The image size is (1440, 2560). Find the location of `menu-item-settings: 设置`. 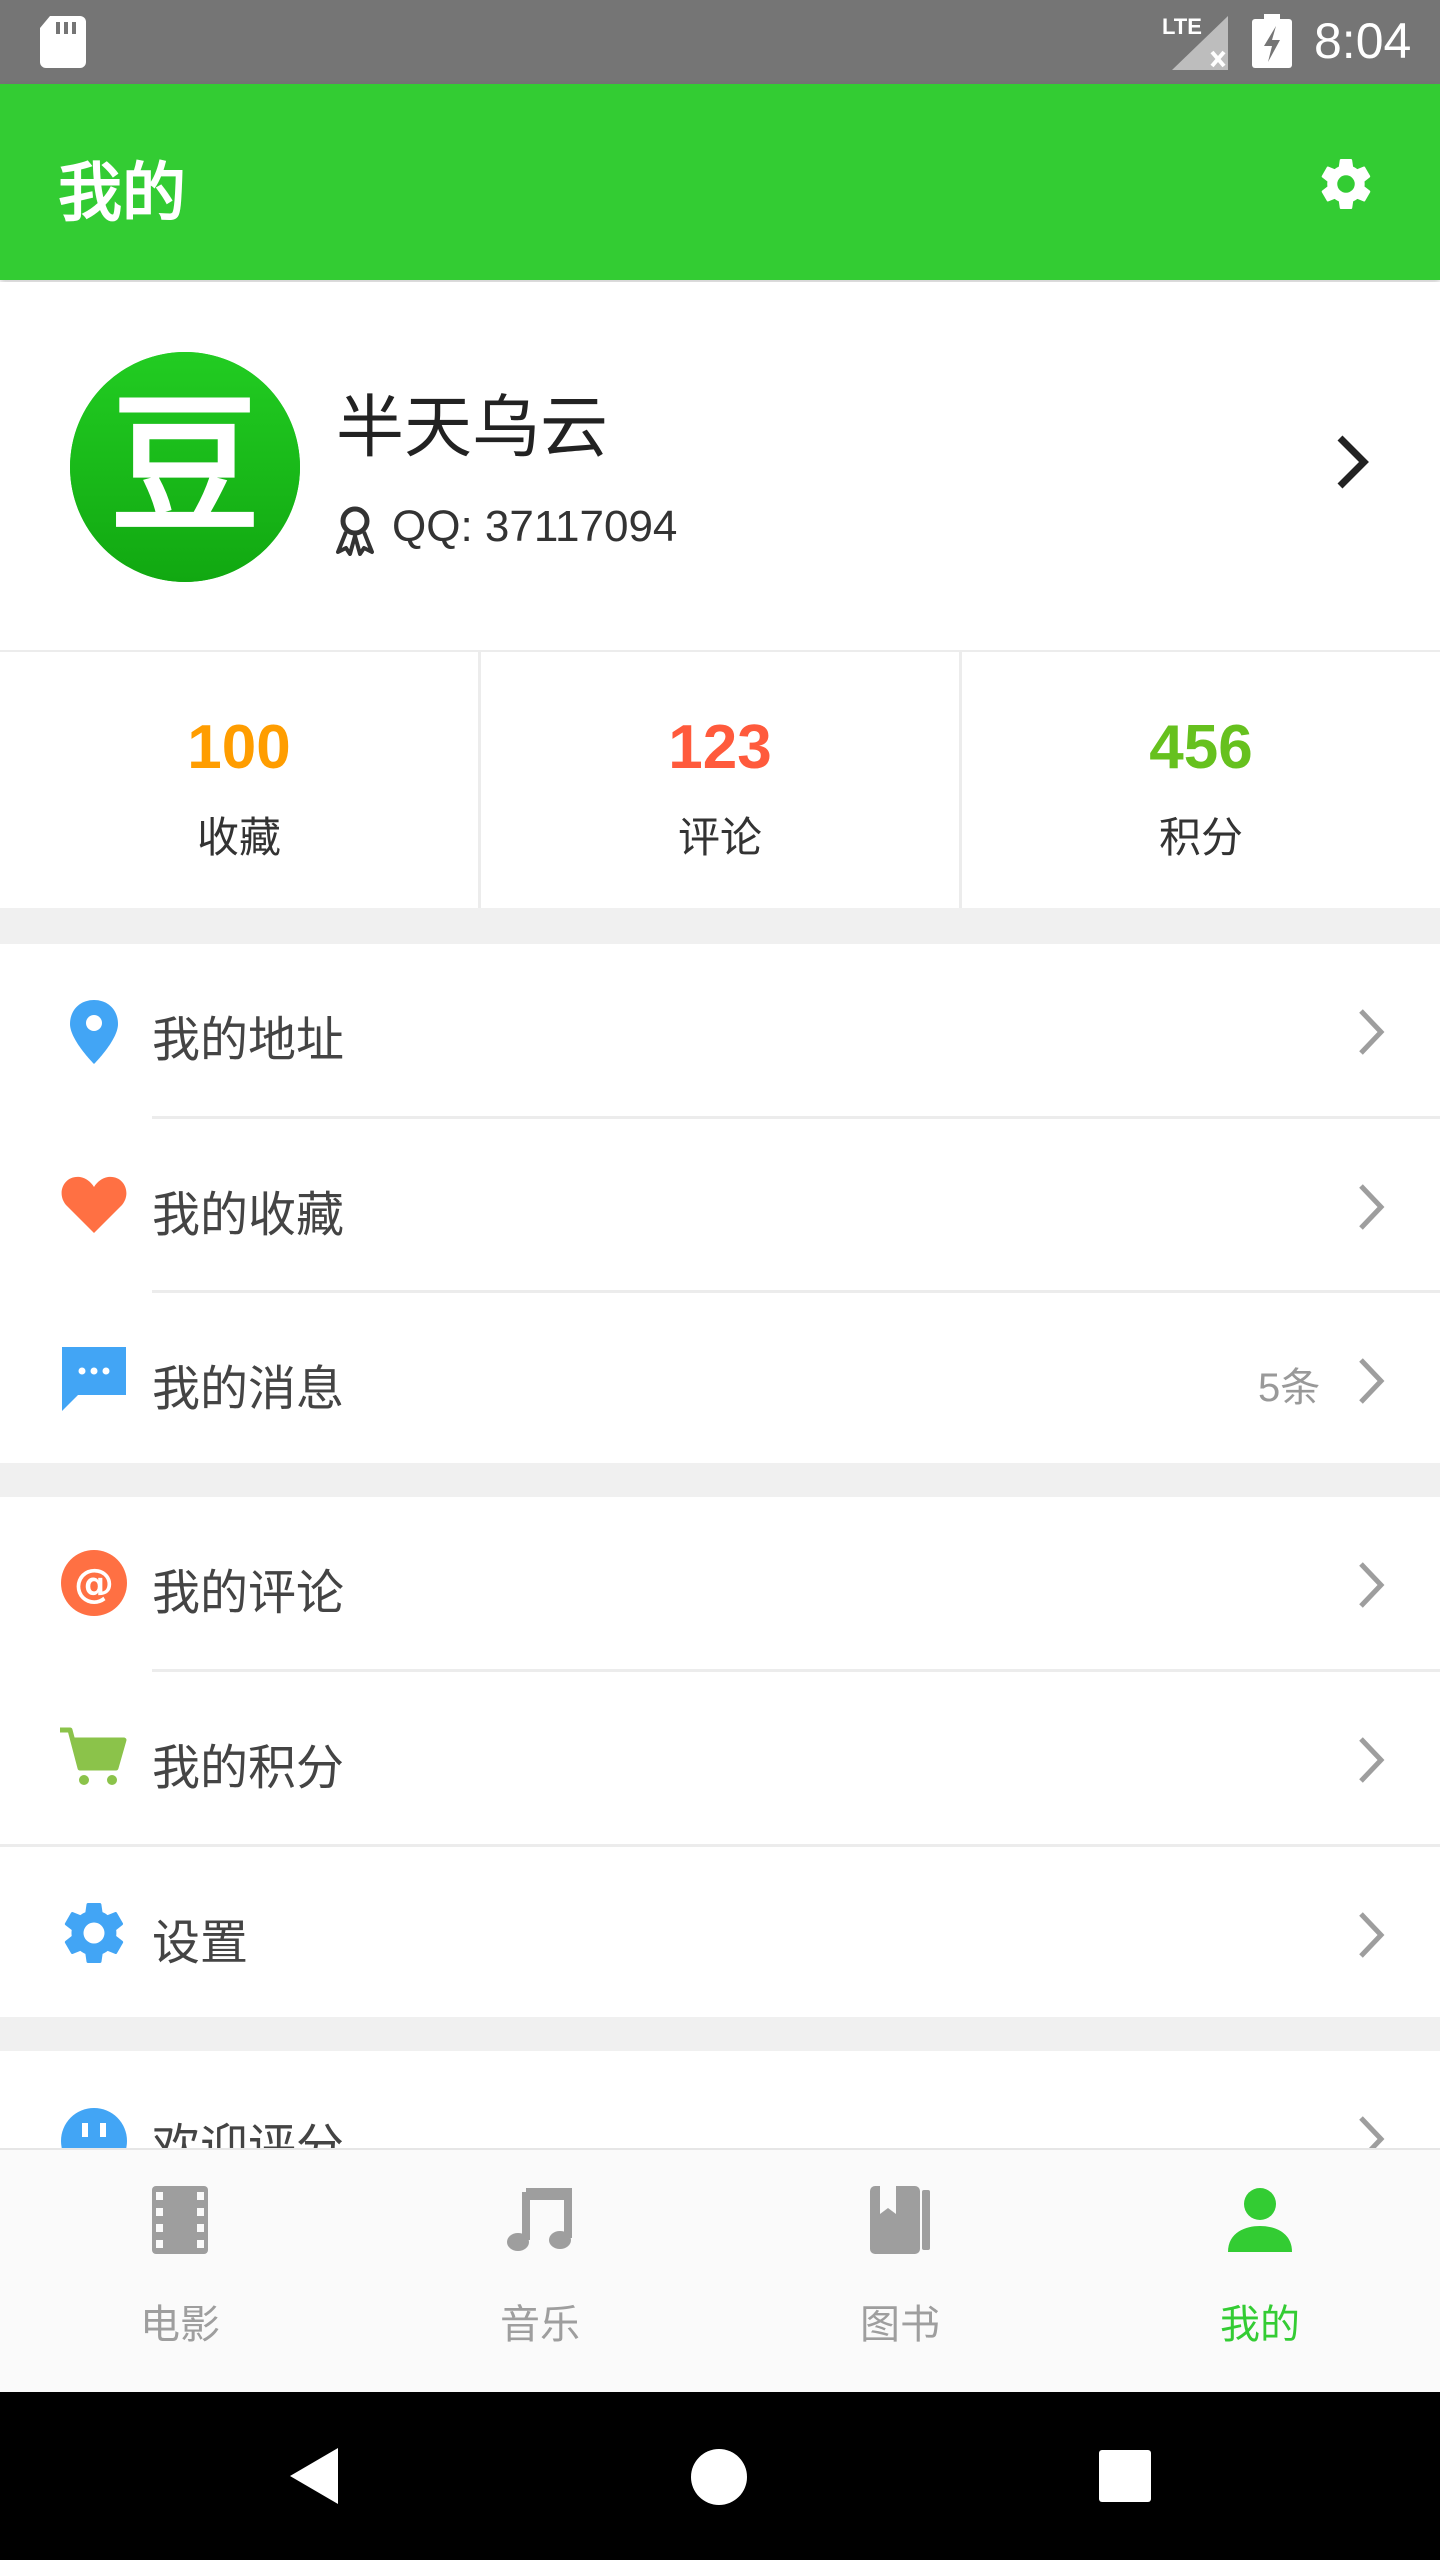

menu-item-settings: 设置 is located at coordinates (720, 1932).